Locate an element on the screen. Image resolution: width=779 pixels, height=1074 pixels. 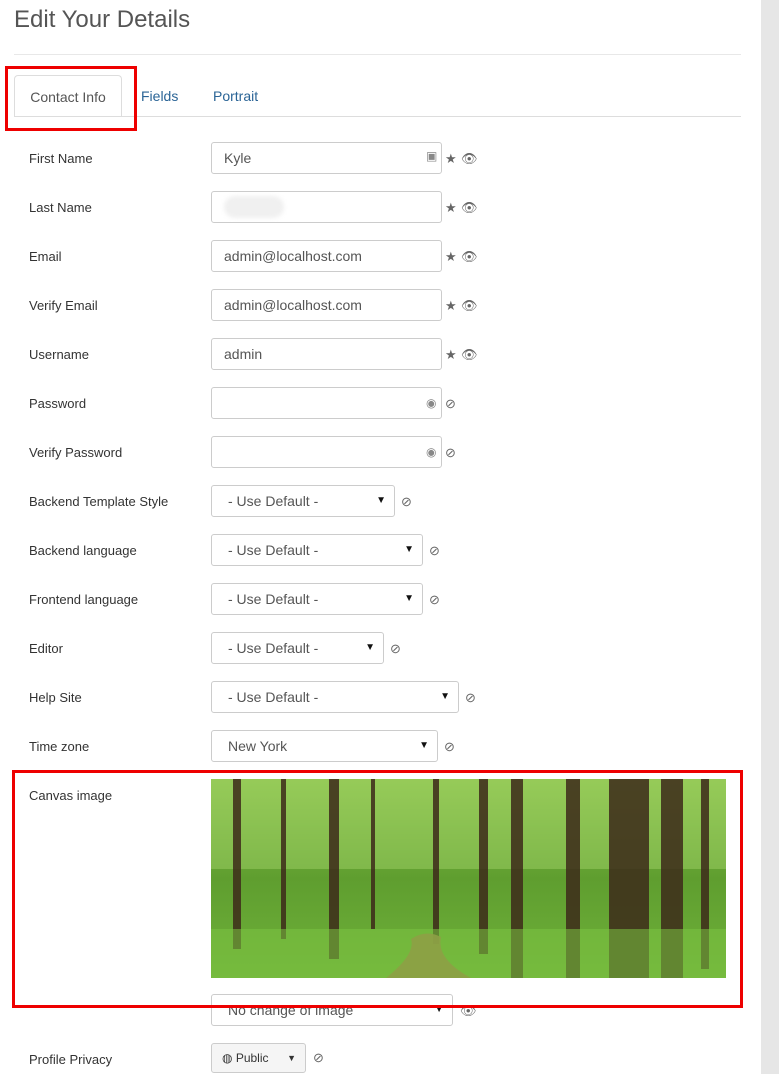
backend-template-style-label: Backend Template Style is located at coordinates (99, 501).